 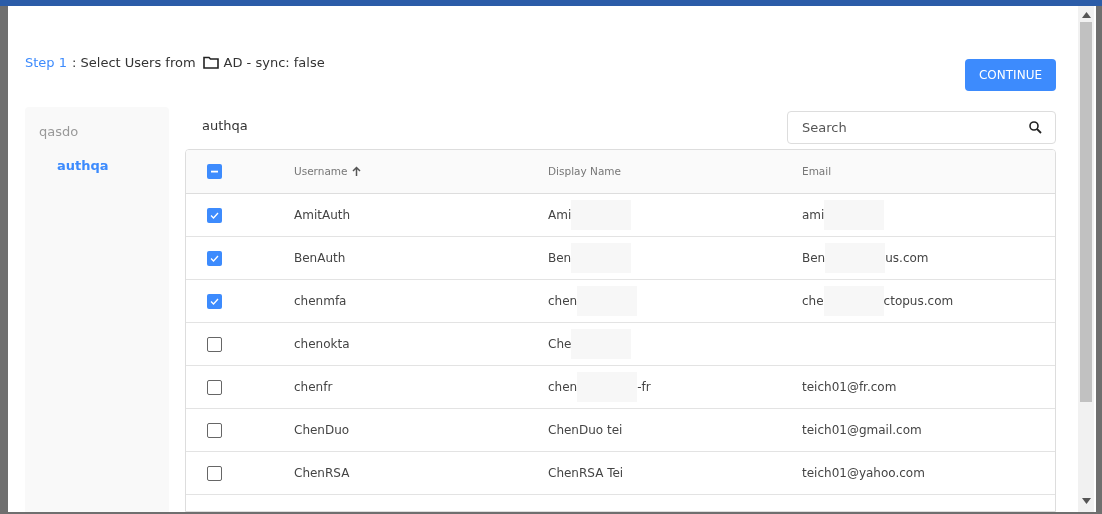 I want to click on table-cell-text: ChenRSA Tei, so click(x=586, y=473).